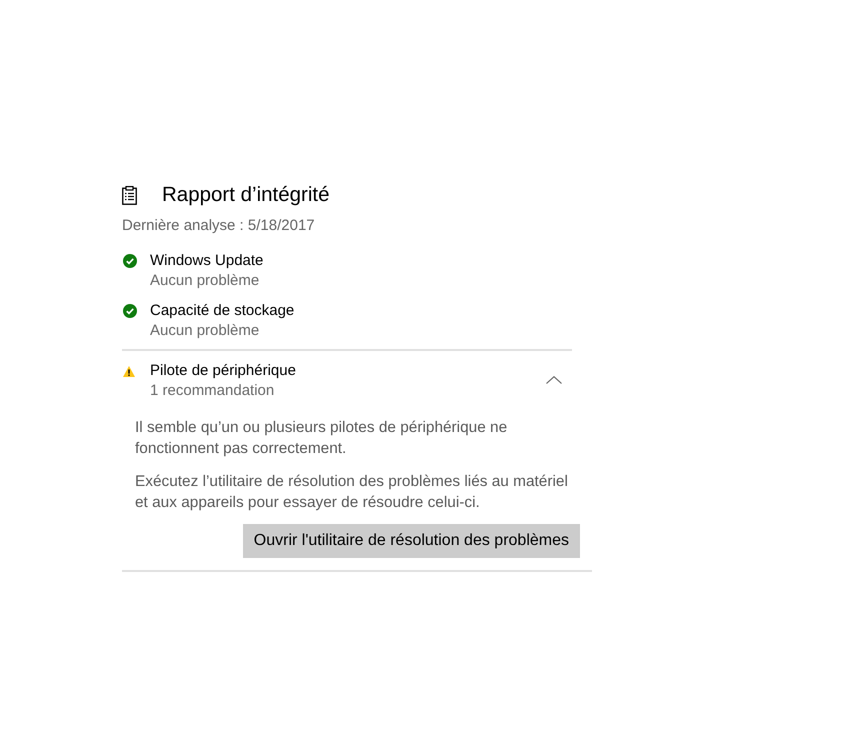 The width and height of the screenshot is (856, 738). Describe the element at coordinates (212, 391) in the screenshot. I see `issue-status: 1 recommandation` at that location.